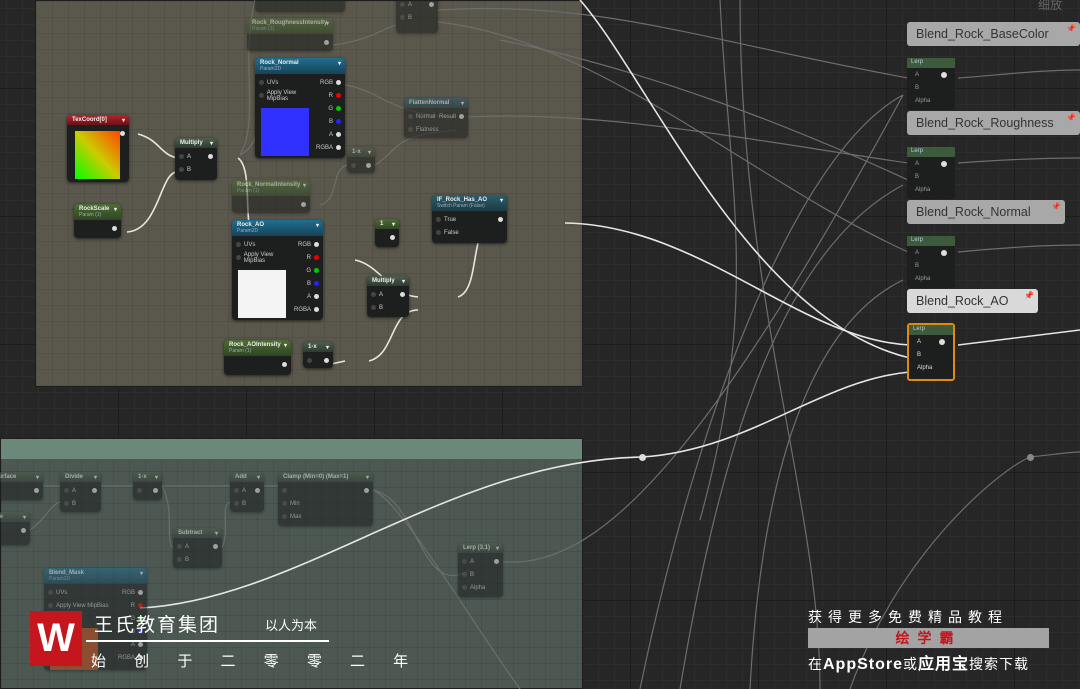  Describe the element at coordinates (291, 503) in the screenshot. I see `input-pin: Min` at that location.